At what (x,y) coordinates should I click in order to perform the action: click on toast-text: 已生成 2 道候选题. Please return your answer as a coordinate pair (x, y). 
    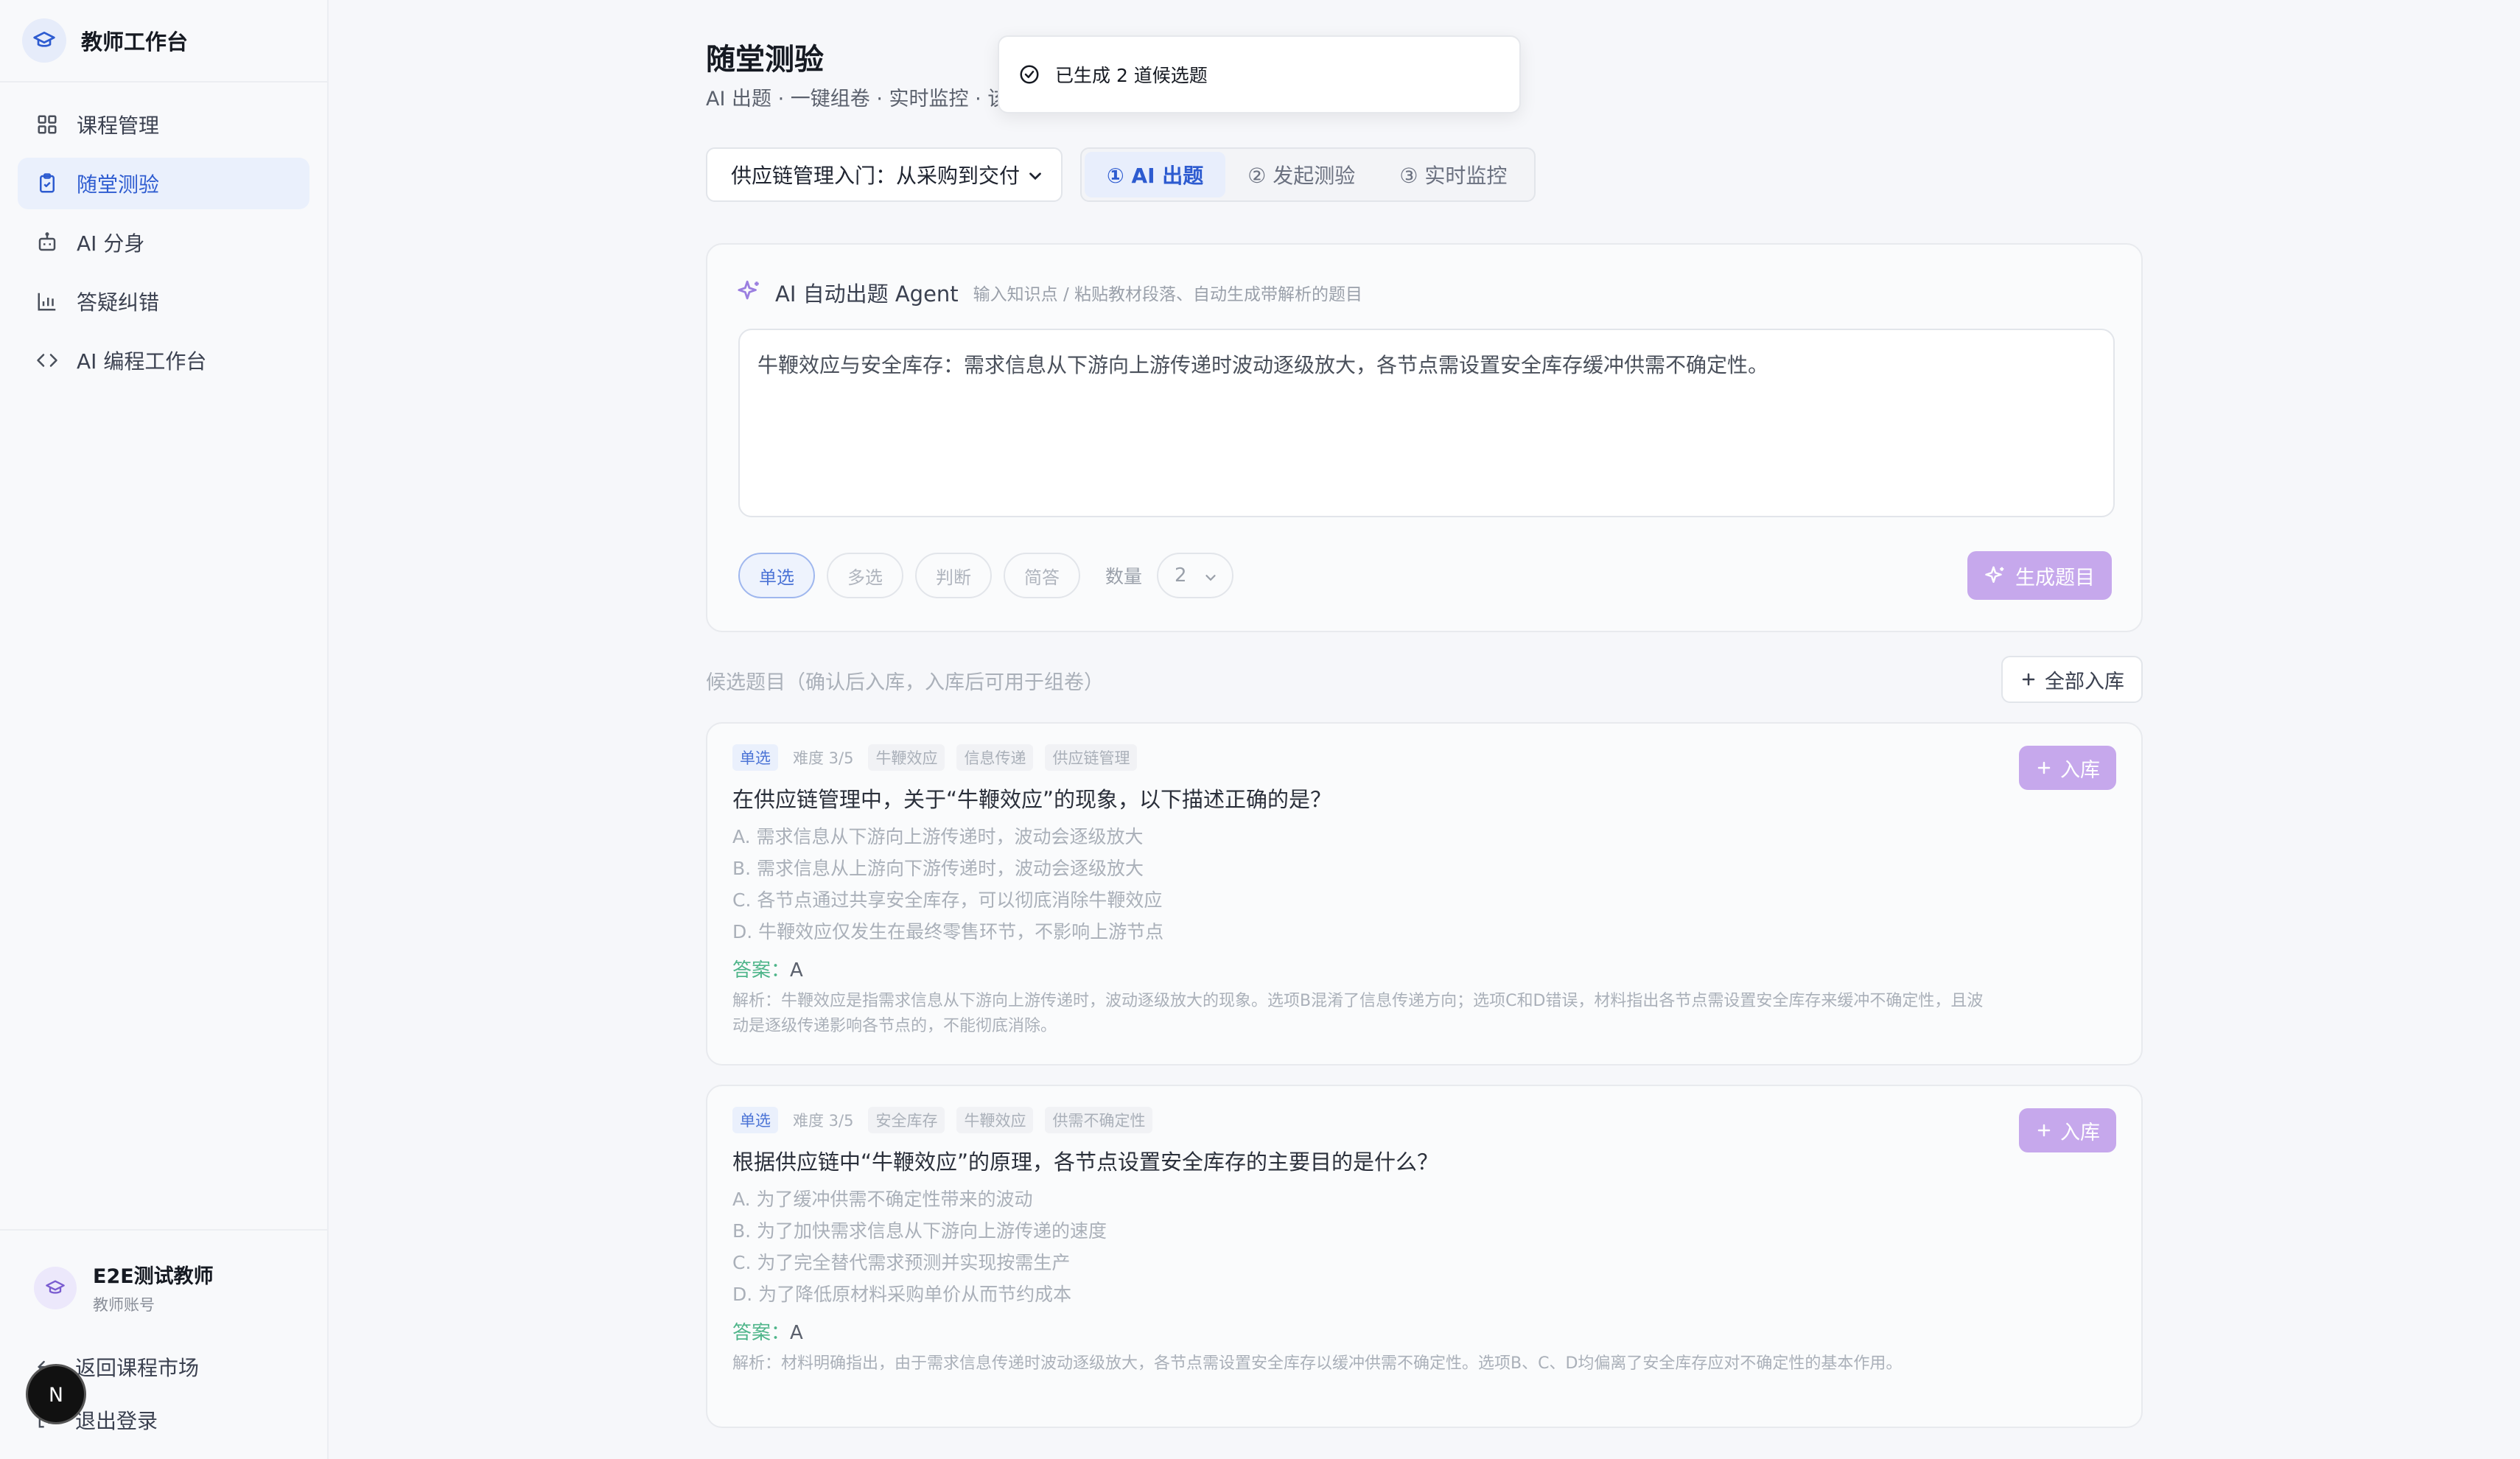
    Looking at the image, I should click on (1131, 75).